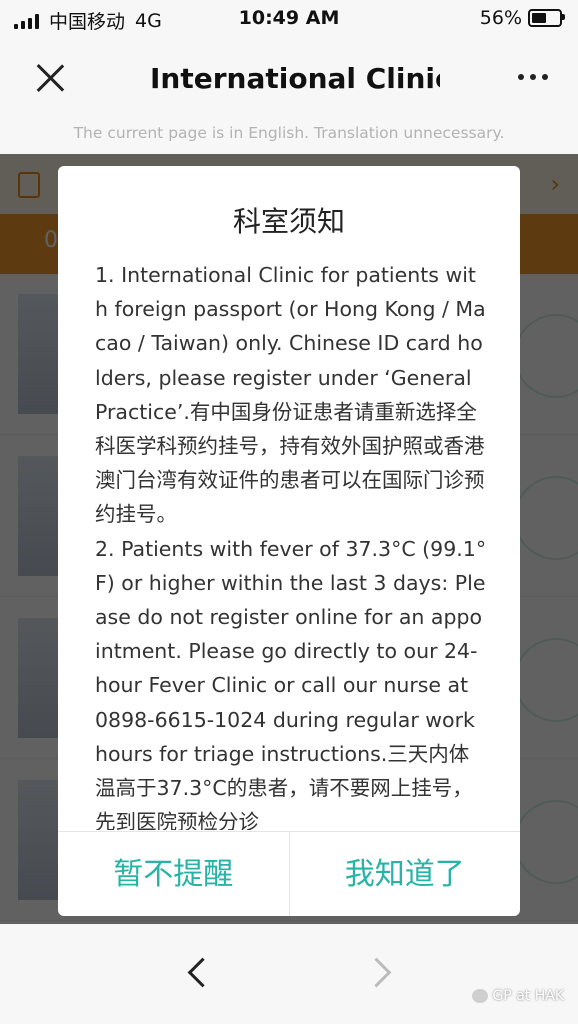 The width and height of the screenshot is (578, 1024). I want to click on confirm-button: 我知道了, so click(405, 874).